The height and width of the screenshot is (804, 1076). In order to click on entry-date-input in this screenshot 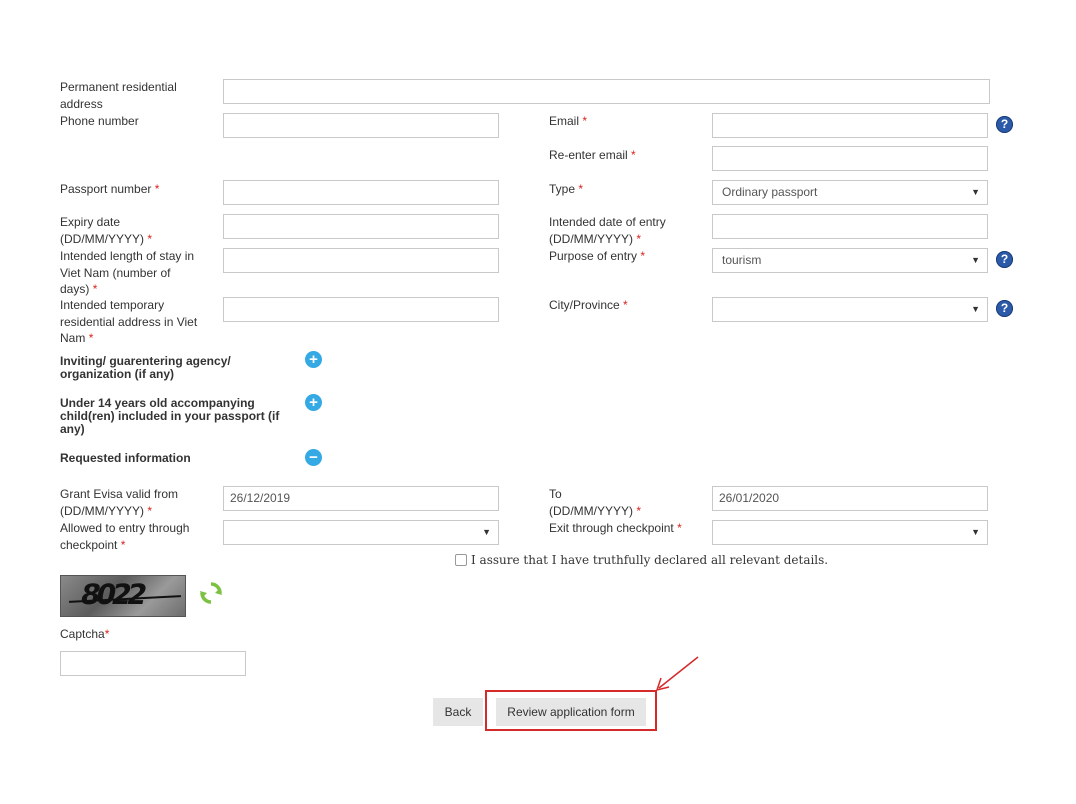, I will do `click(850, 226)`.